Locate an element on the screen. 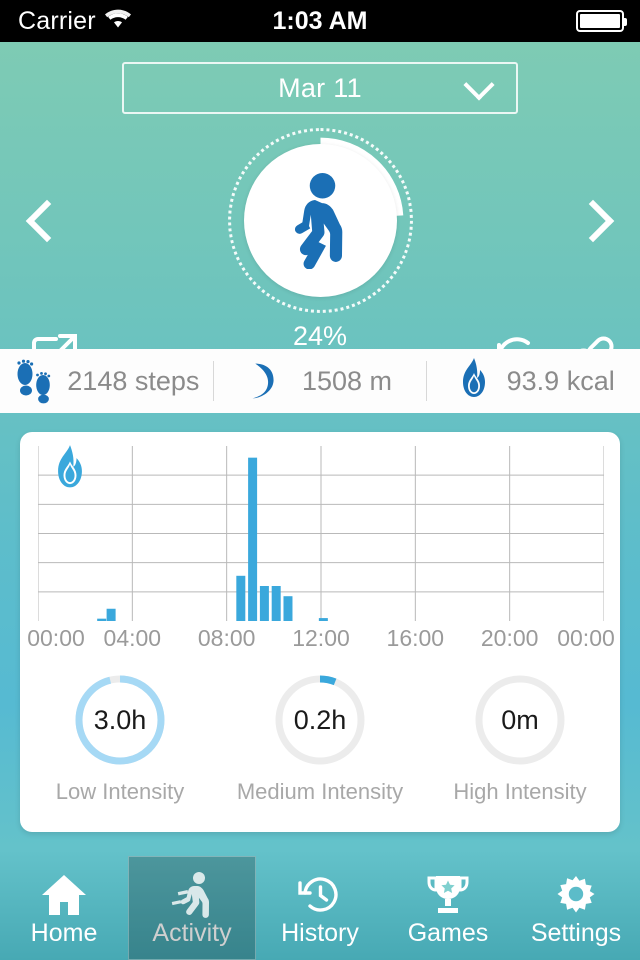  intensity-ring-high: 0m High Intensity is located at coordinates (520, 738).